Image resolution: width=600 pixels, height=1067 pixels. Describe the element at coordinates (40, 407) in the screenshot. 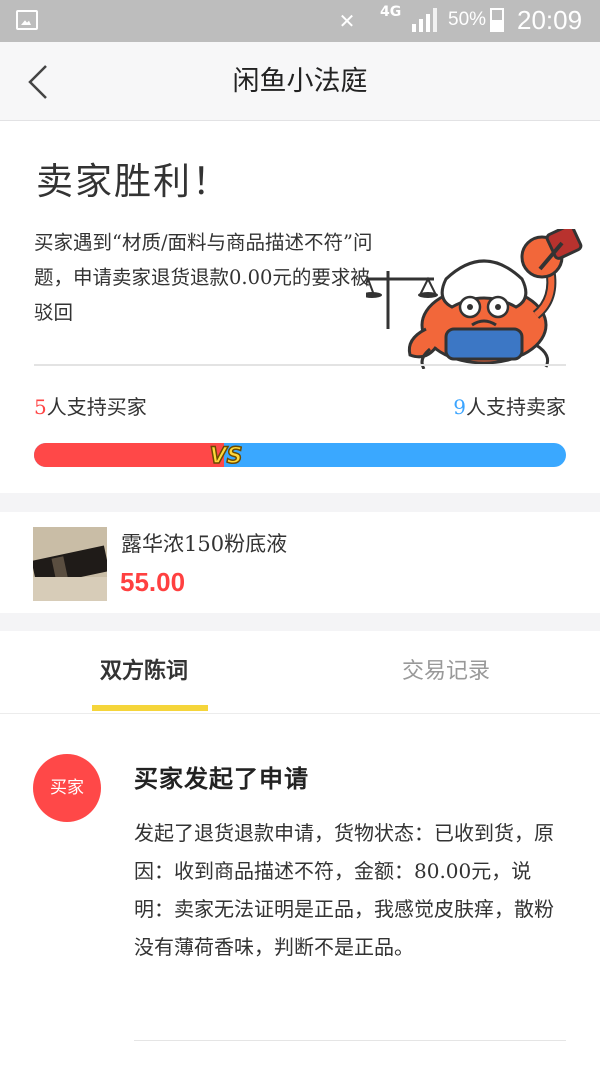

I see `buyer-support-count: 5` at that location.